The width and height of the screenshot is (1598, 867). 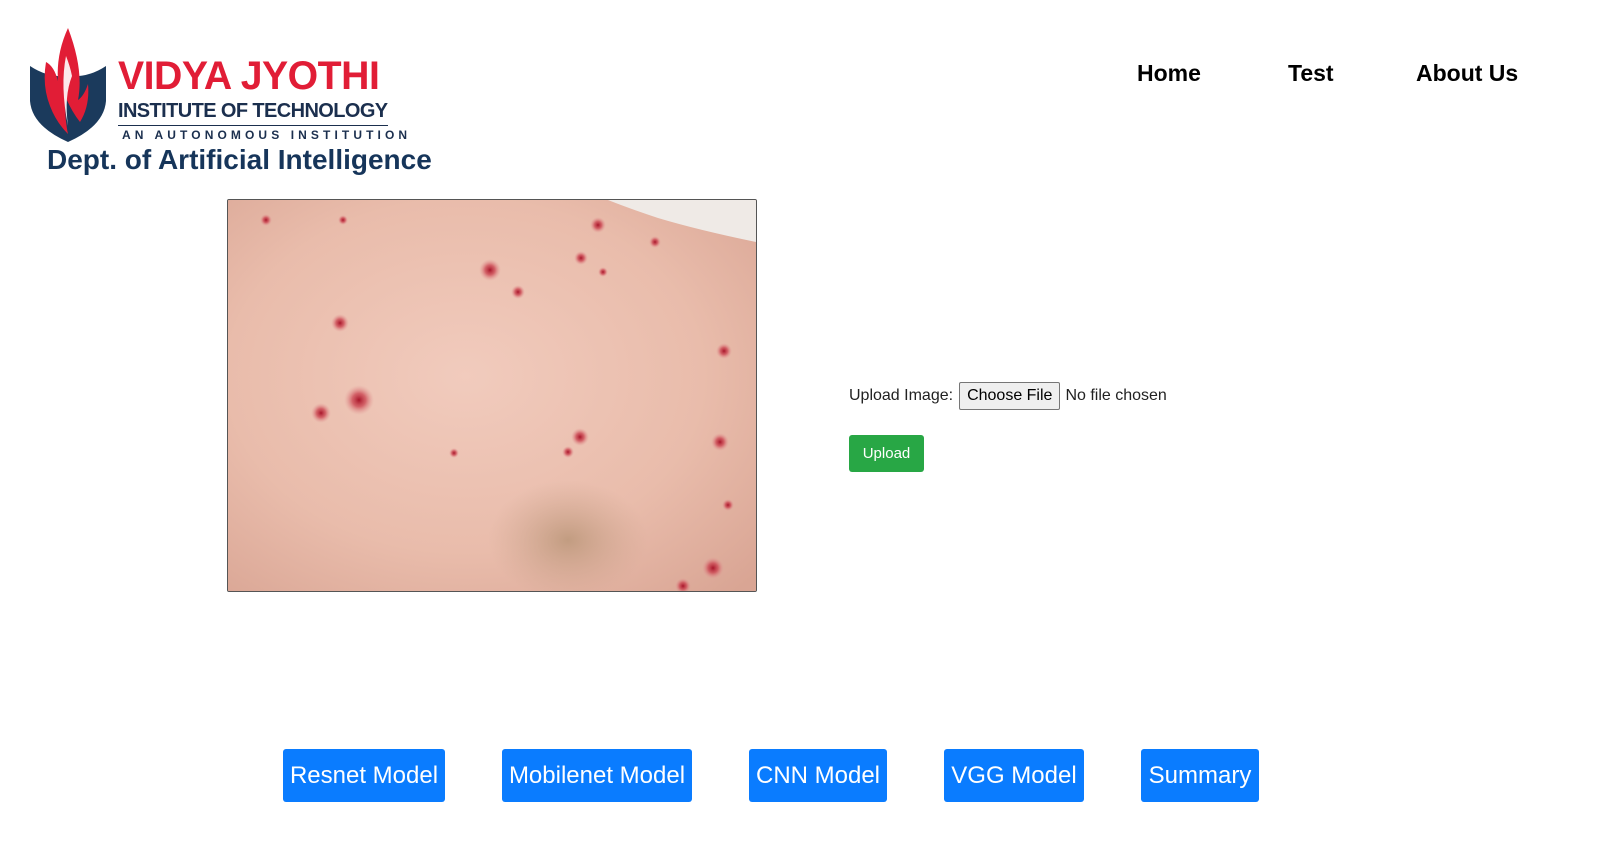 I want to click on file-input-row: Upload Image: Choose File No file chosen, so click(x=1049, y=396).